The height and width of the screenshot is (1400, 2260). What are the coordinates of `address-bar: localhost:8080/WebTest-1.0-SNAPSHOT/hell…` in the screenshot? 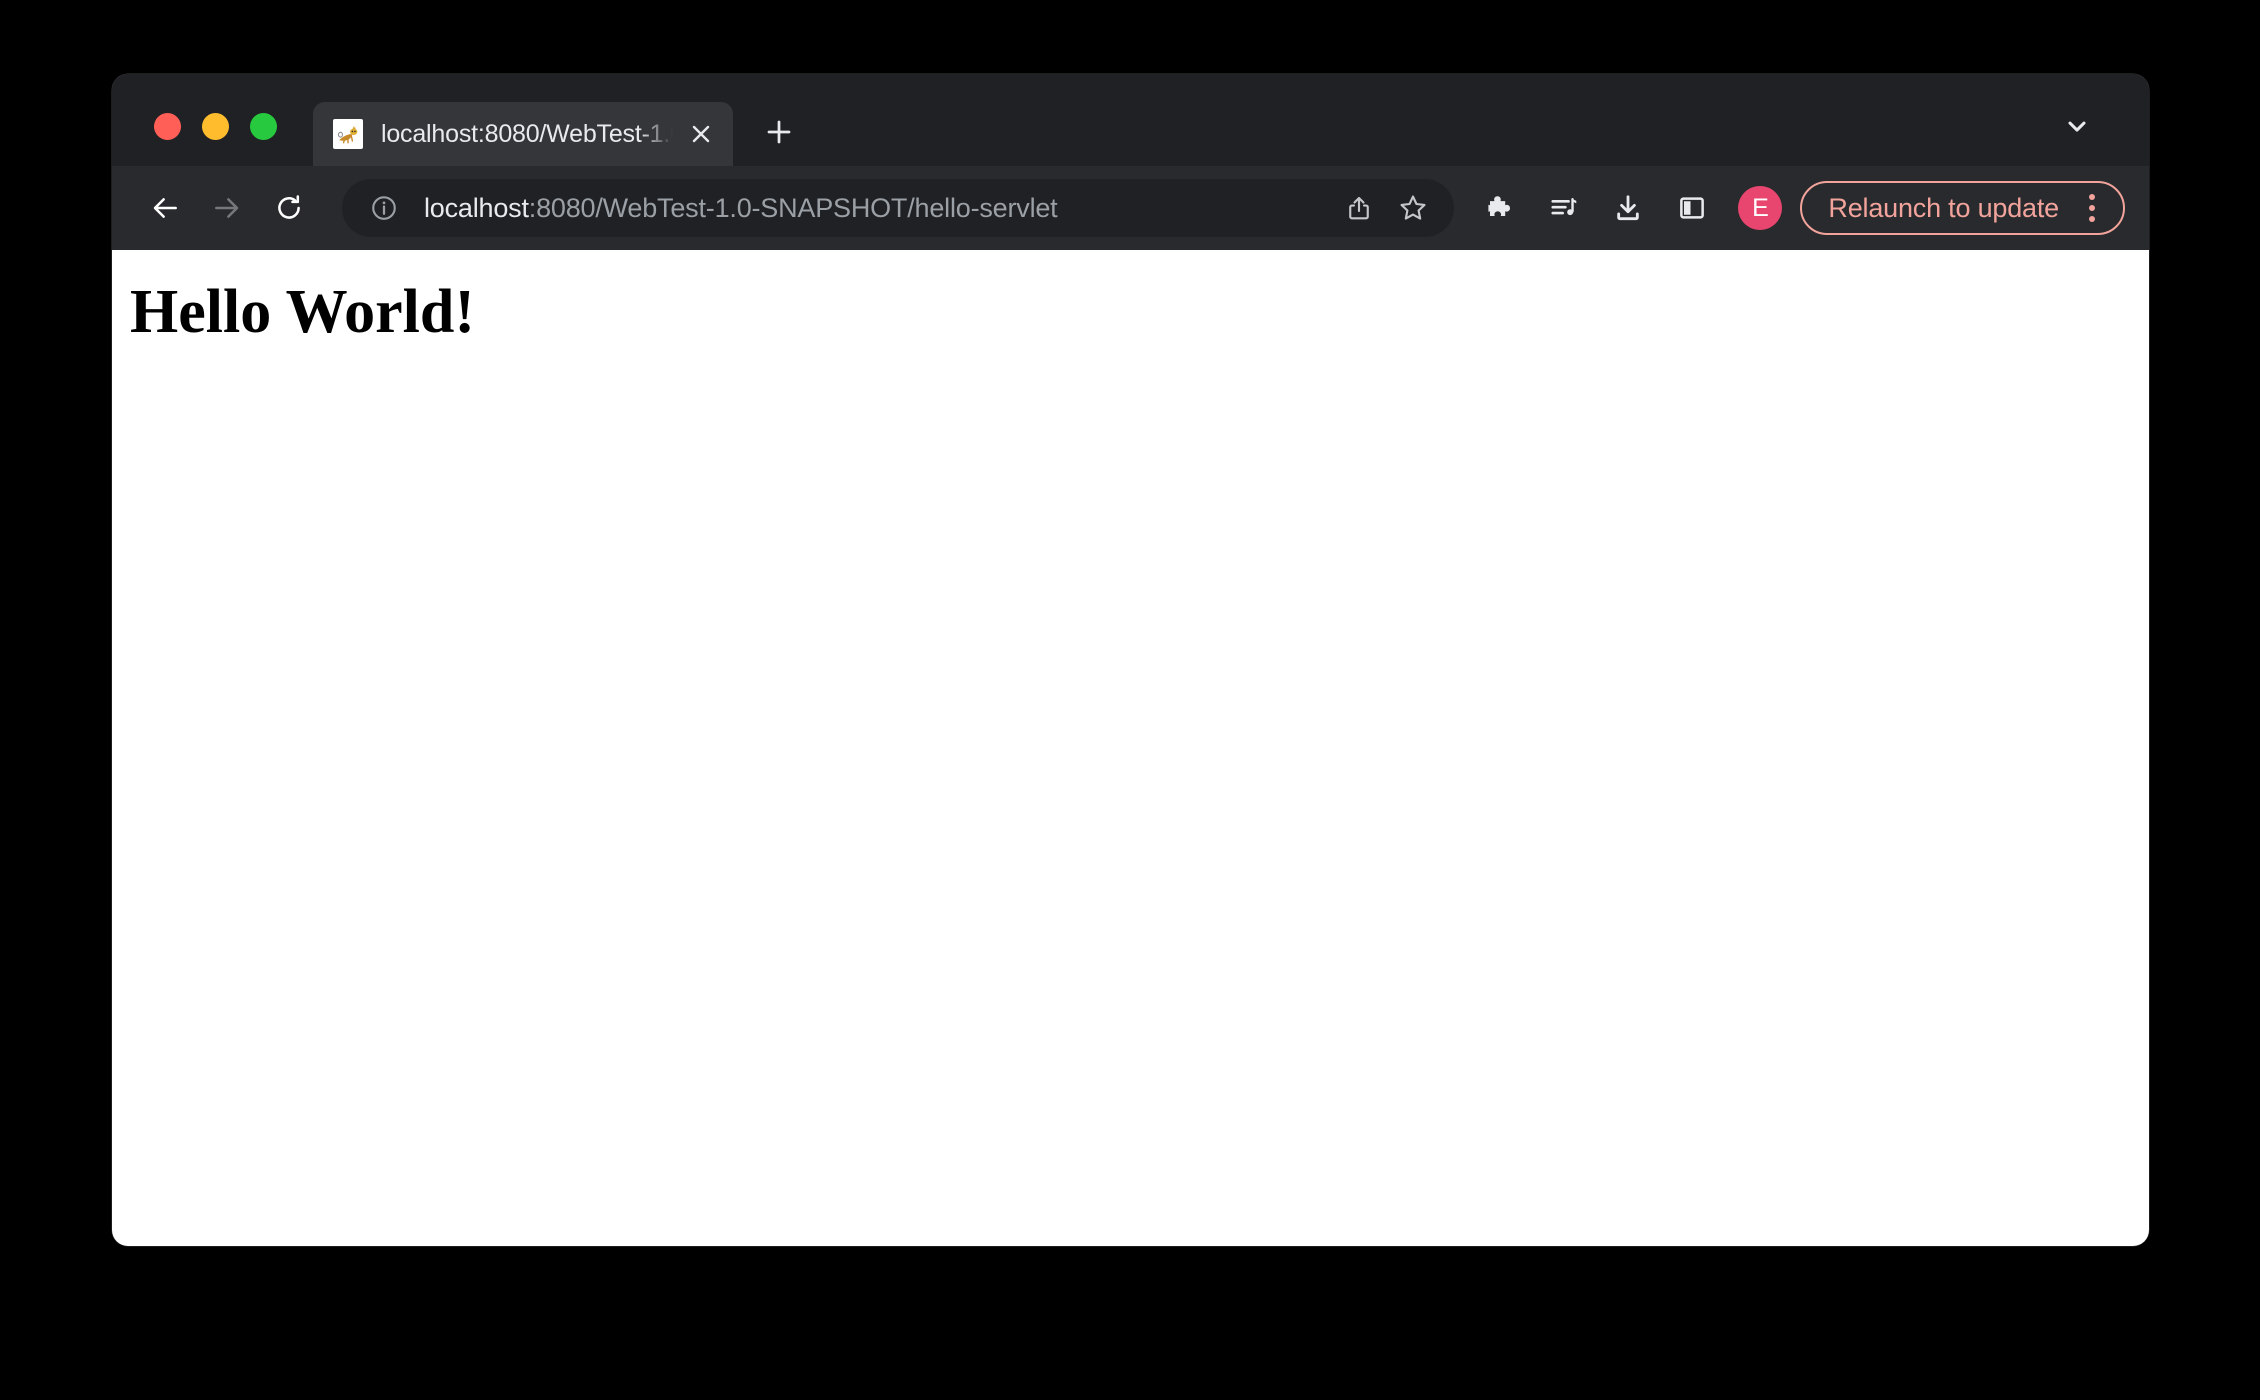 It's located at (898, 208).